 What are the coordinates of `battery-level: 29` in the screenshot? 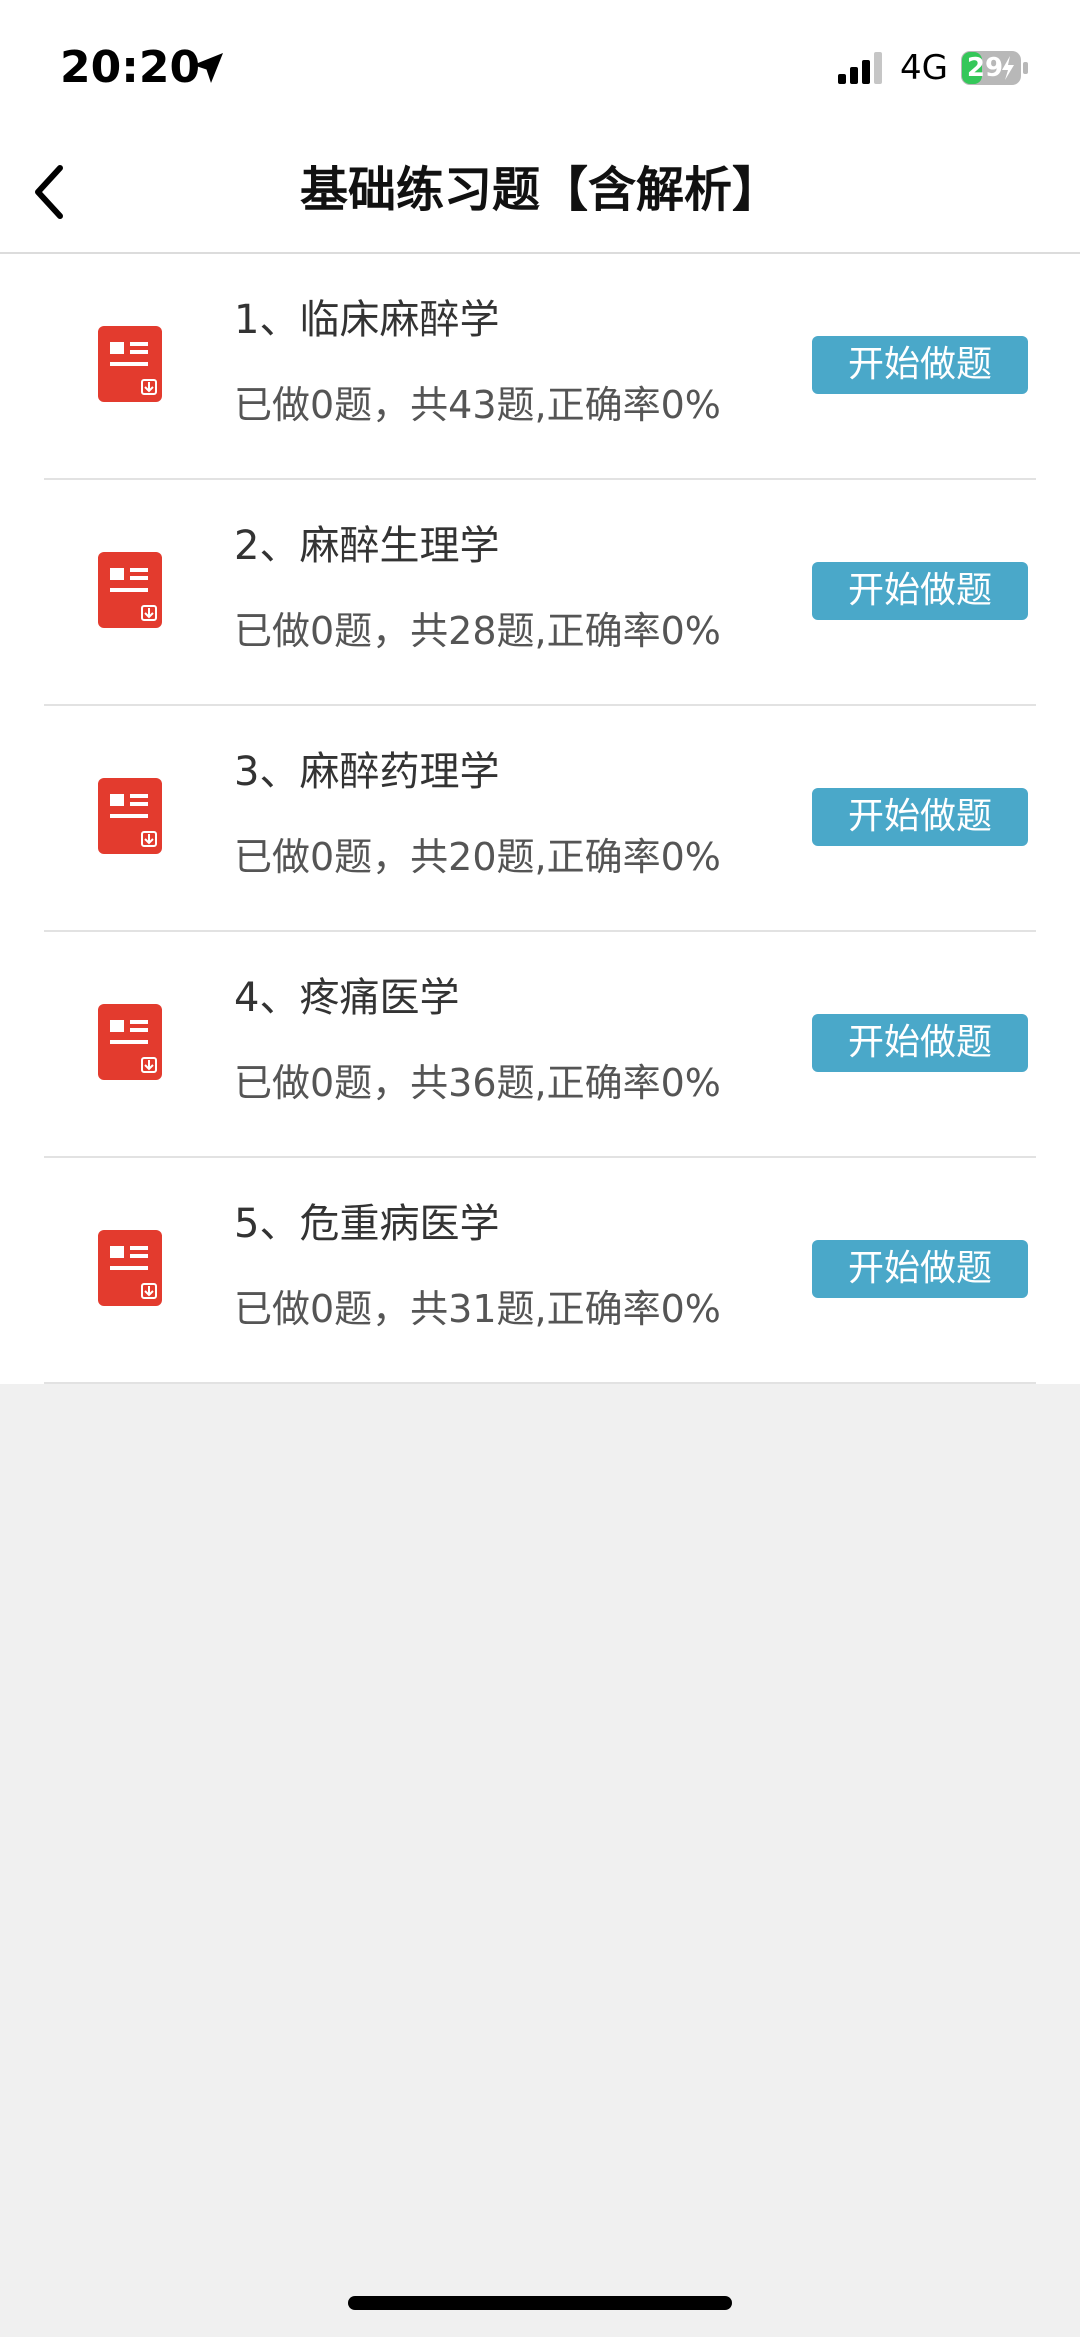 It's located at (985, 68).